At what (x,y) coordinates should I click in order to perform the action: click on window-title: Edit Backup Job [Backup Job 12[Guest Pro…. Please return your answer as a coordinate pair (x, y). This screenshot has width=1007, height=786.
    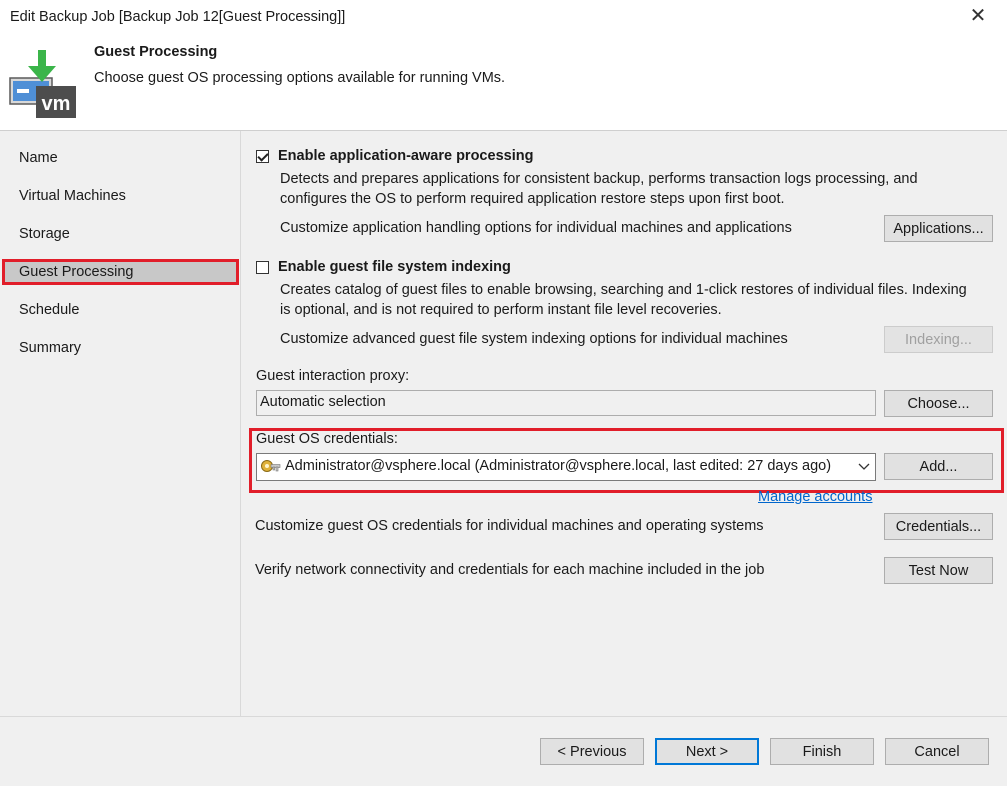
    Looking at the image, I should click on (178, 17).